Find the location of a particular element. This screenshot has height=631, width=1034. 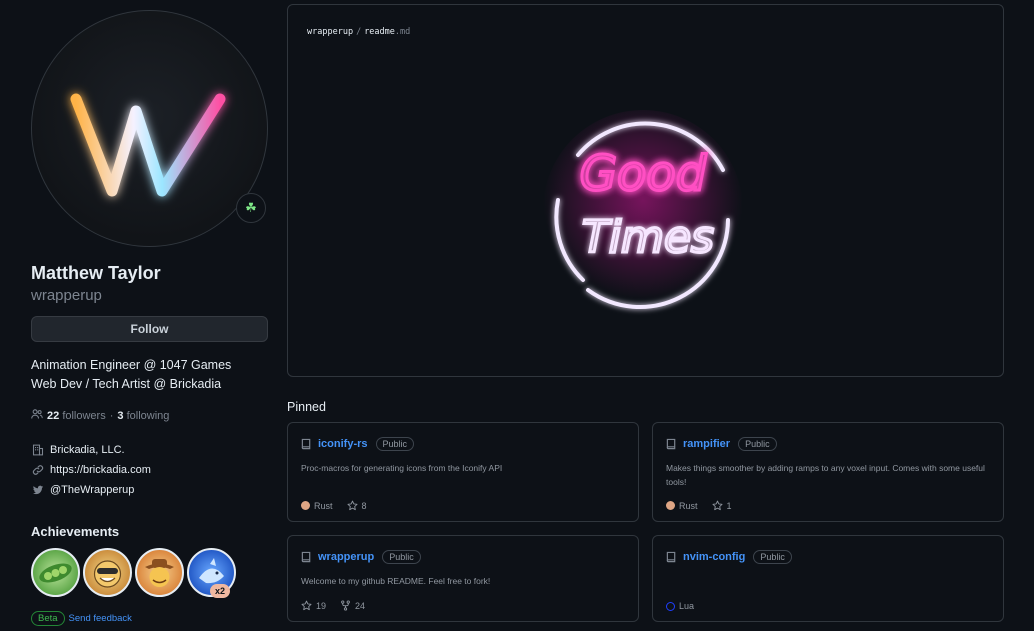

twitter-item: @TheWrapperup is located at coordinates (91, 490).